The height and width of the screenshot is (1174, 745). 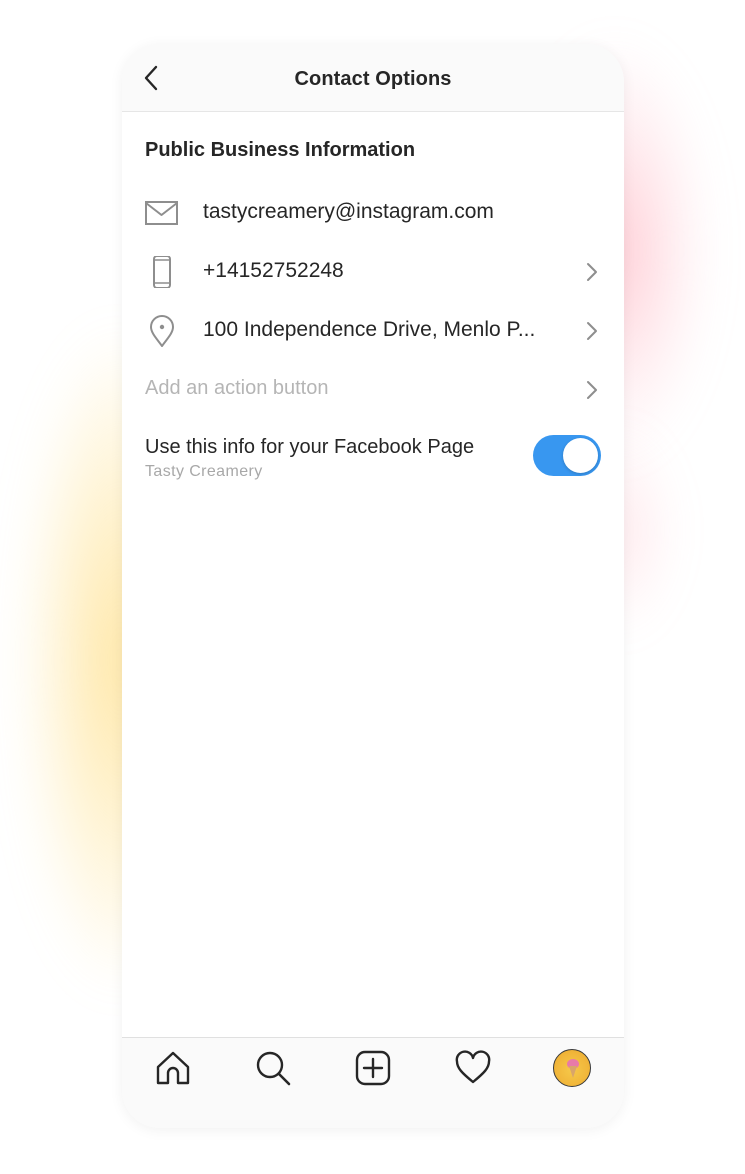 I want to click on heart-icon, so click(x=473, y=1067).